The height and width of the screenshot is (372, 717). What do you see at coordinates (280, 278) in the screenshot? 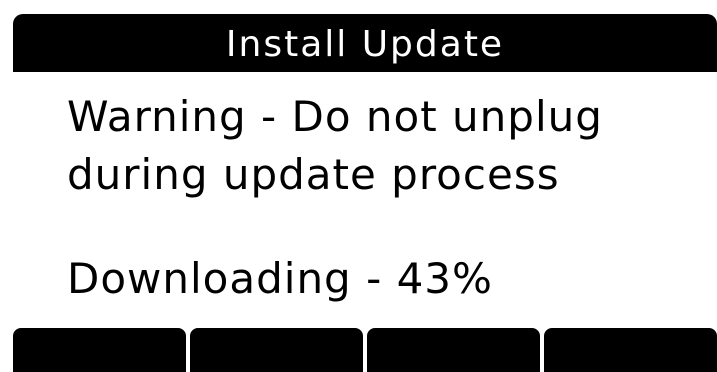
I see `download-status: Downloading - 43%` at bounding box center [280, 278].